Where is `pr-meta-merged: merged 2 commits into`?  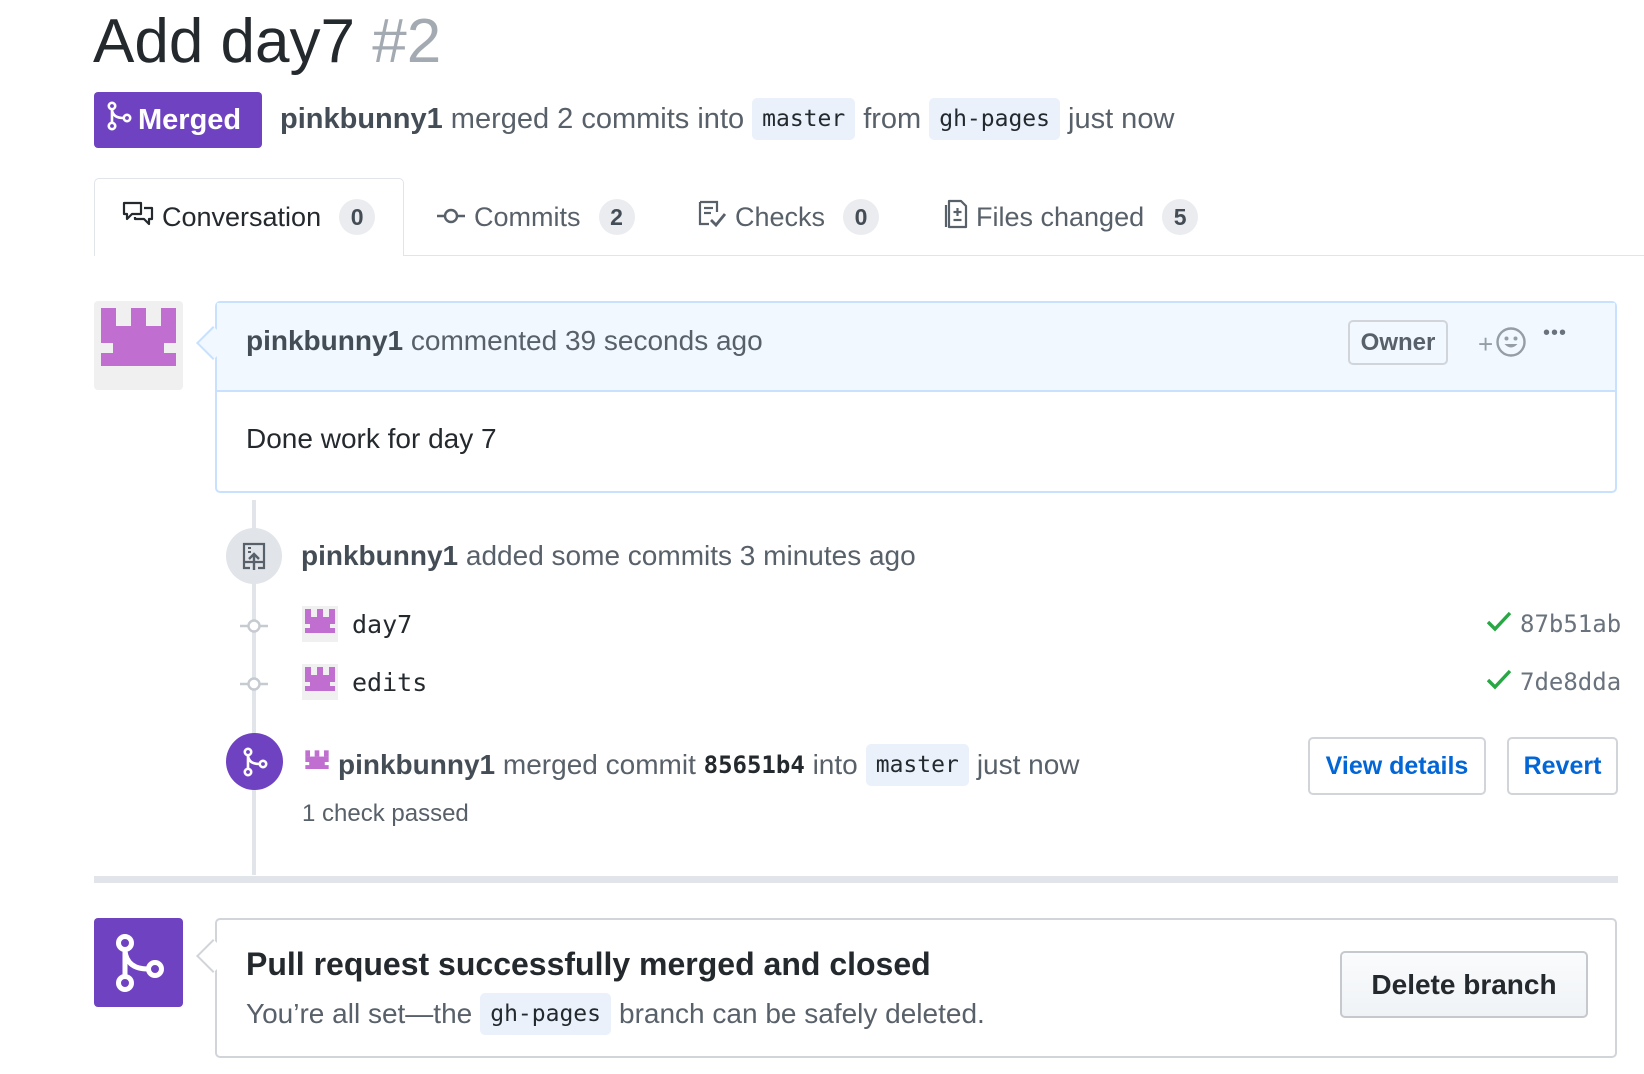 pr-meta-merged: merged 2 commits into is located at coordinates (597, 119).